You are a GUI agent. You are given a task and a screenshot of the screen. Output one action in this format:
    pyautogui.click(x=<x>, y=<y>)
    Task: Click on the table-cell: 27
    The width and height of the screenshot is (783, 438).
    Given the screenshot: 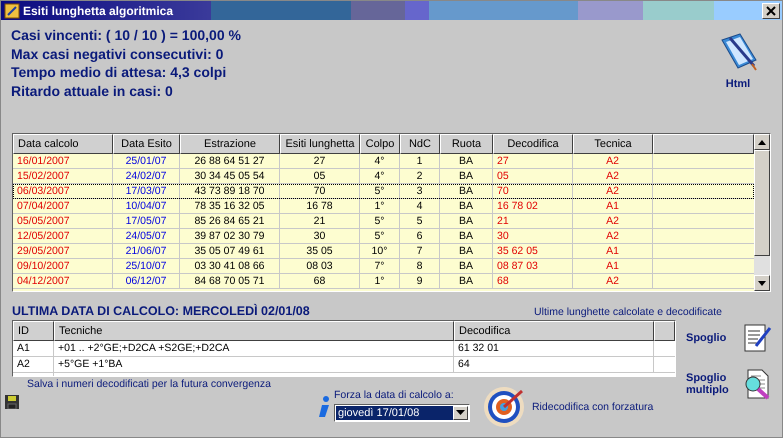 What is the action you would take?
    pyautogui.click(x=320, y=161)
    